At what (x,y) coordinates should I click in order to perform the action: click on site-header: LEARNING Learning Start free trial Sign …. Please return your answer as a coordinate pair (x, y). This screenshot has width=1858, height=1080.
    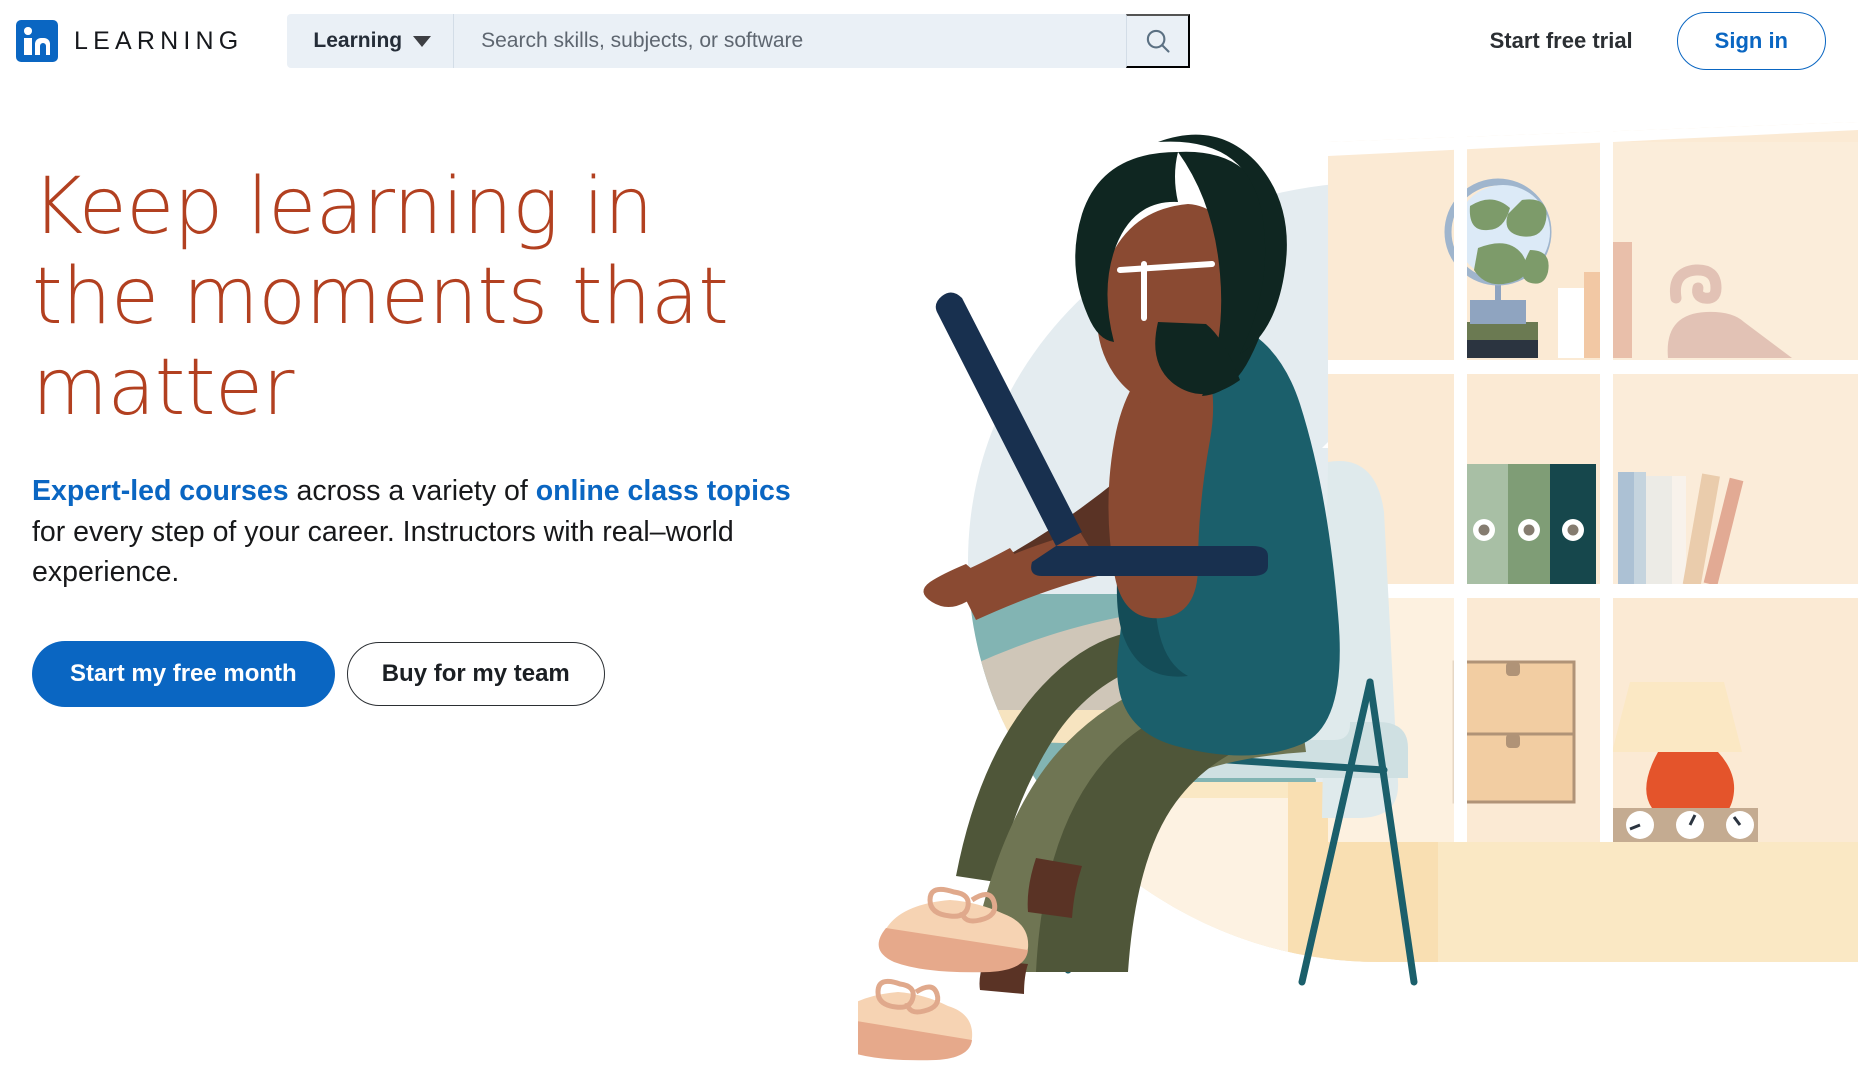
    Looking at the image, I should click on (929, 41).